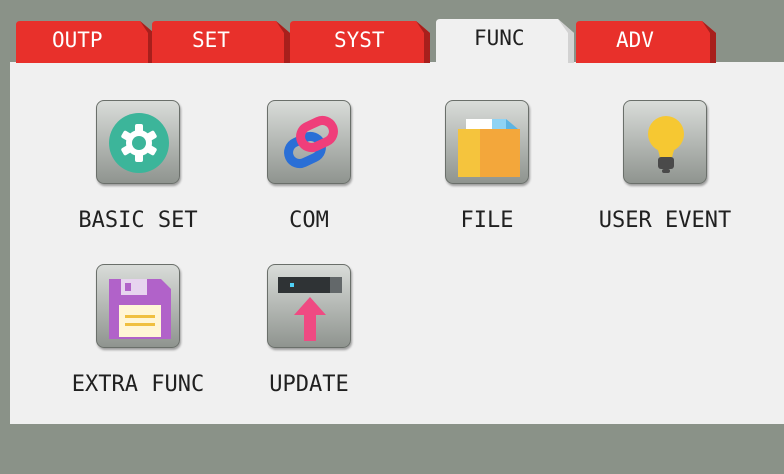 The image size is (784, 474). I want to click on com-button: COM, so click(309, 166).